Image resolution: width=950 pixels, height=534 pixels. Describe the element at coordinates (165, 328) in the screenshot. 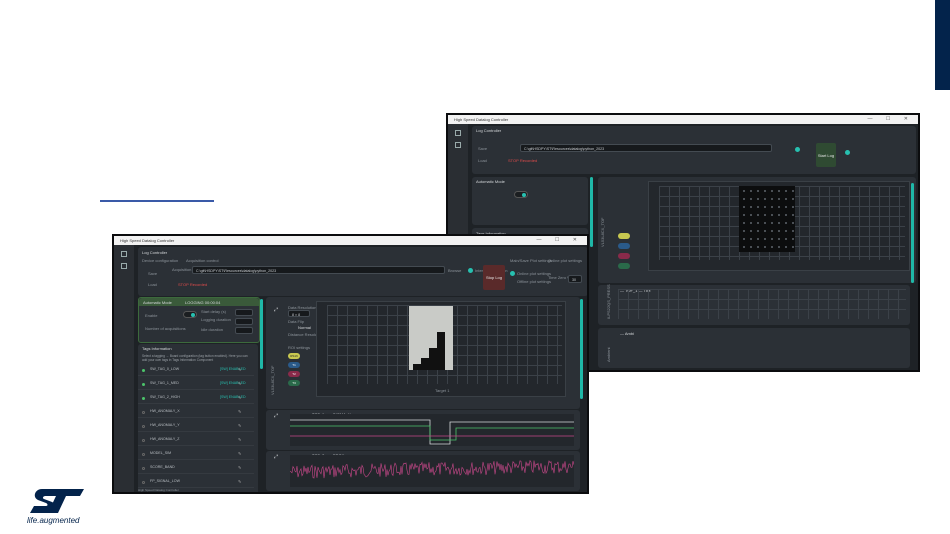

I see `number-acquisitions-label: Number of acquisitions` at that location.